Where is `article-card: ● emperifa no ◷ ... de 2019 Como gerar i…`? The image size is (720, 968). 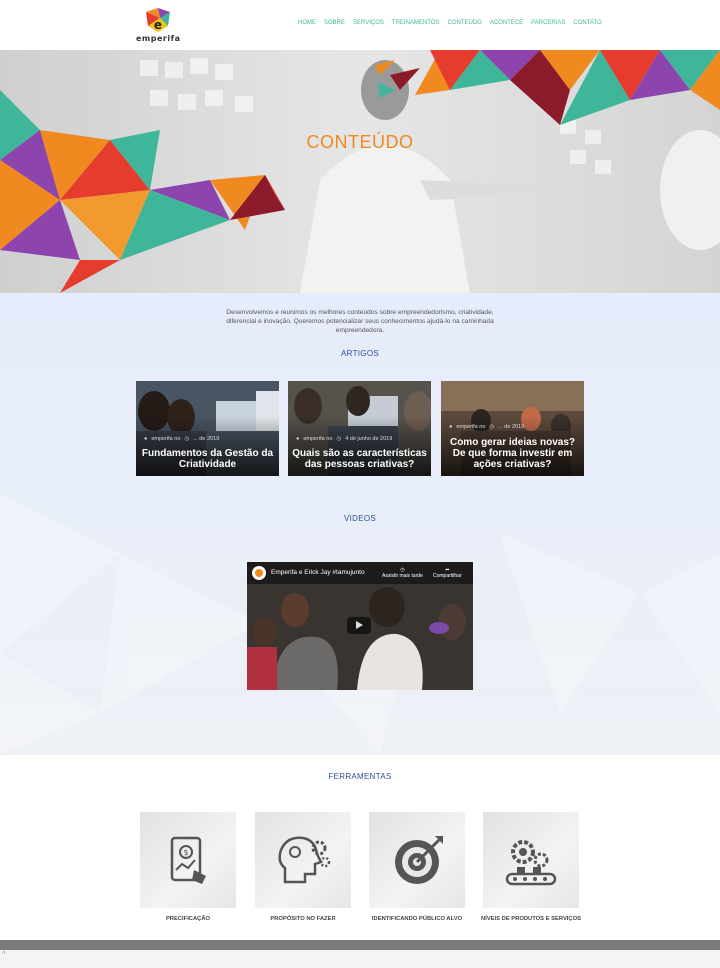
article-card: ● emperifa no ◷ ... de 2019 Como gerar i… is located at coordinates (512, 428).